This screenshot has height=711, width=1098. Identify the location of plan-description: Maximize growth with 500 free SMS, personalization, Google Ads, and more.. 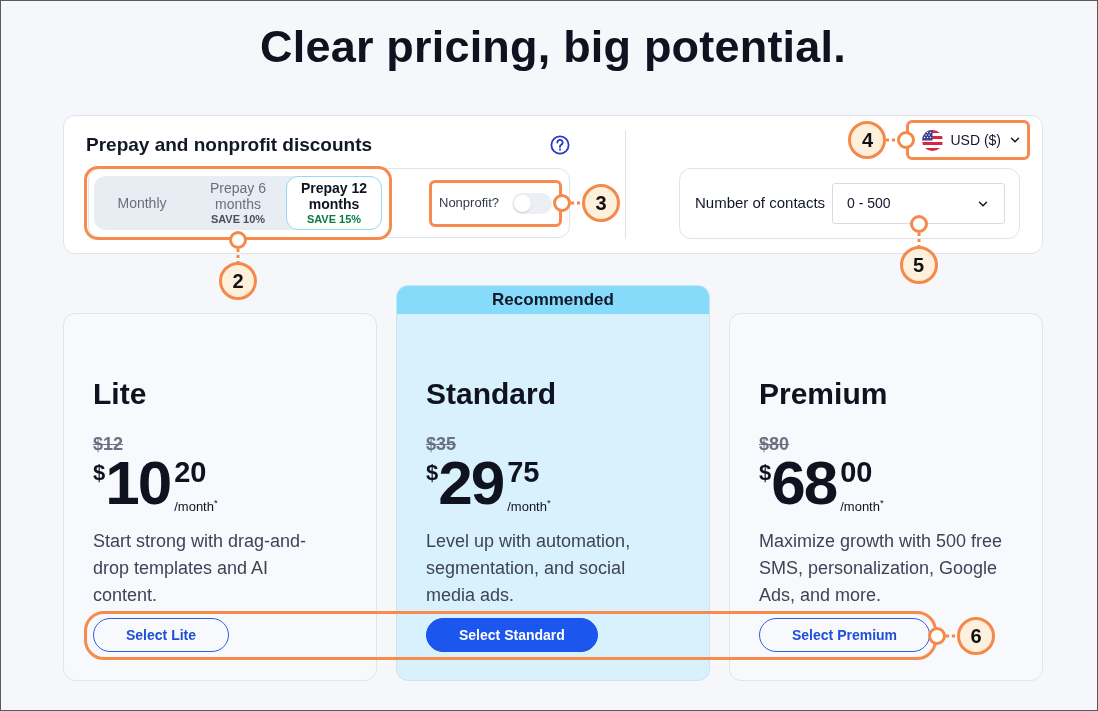
(881, 568).